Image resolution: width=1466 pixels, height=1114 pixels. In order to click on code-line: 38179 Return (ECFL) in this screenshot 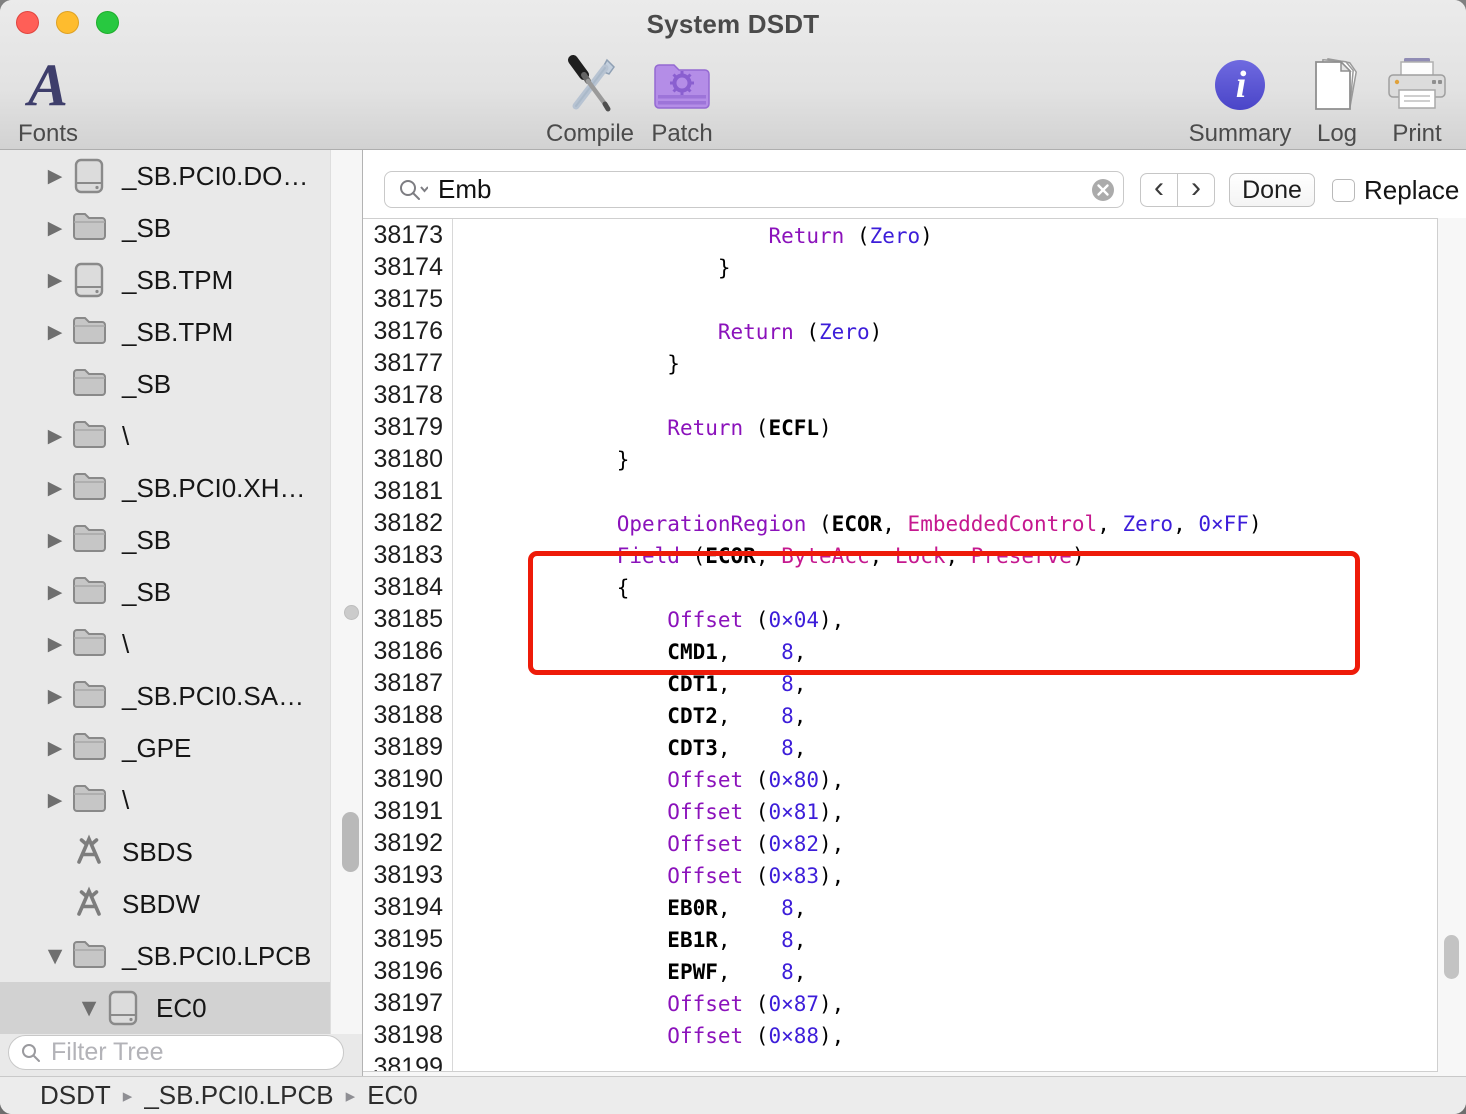, I will do `click(900, 427)`.